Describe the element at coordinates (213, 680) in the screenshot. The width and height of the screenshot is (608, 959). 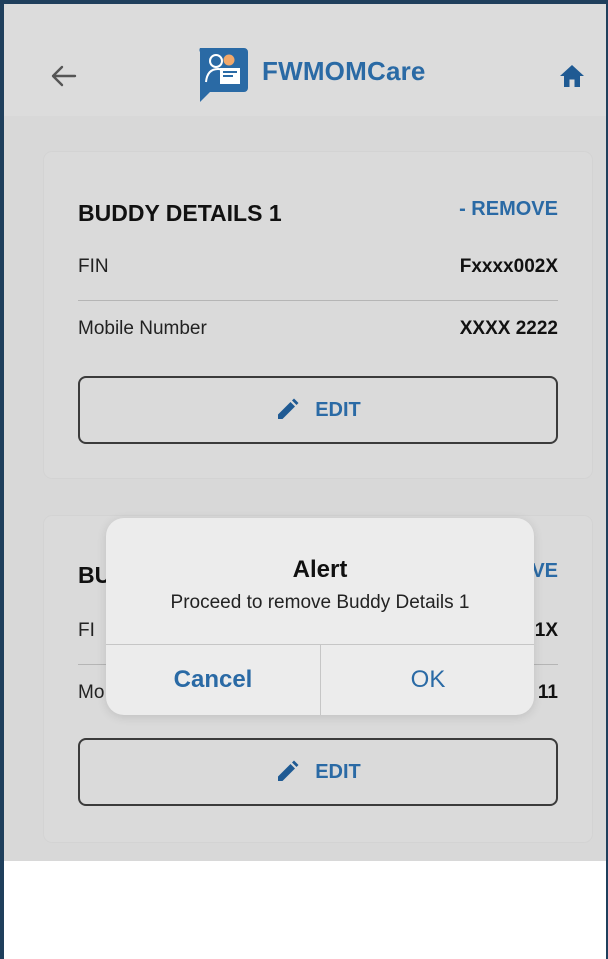
I see `cancel-button: Cancel` at that location.